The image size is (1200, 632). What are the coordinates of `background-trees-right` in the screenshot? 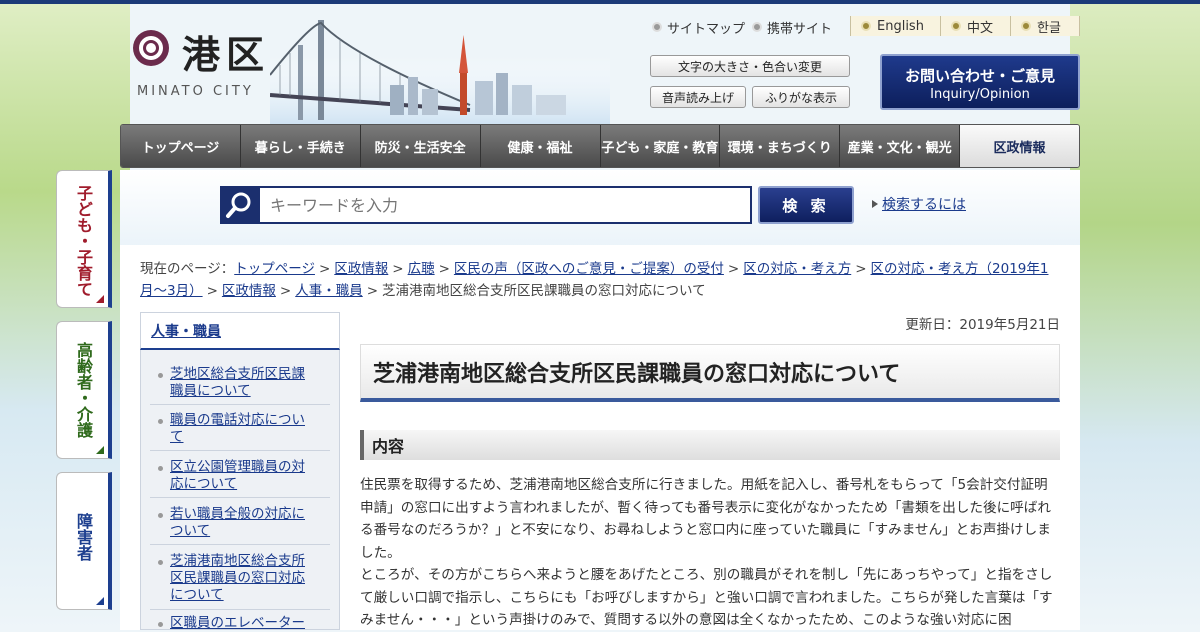 It's located at (1135, 317).